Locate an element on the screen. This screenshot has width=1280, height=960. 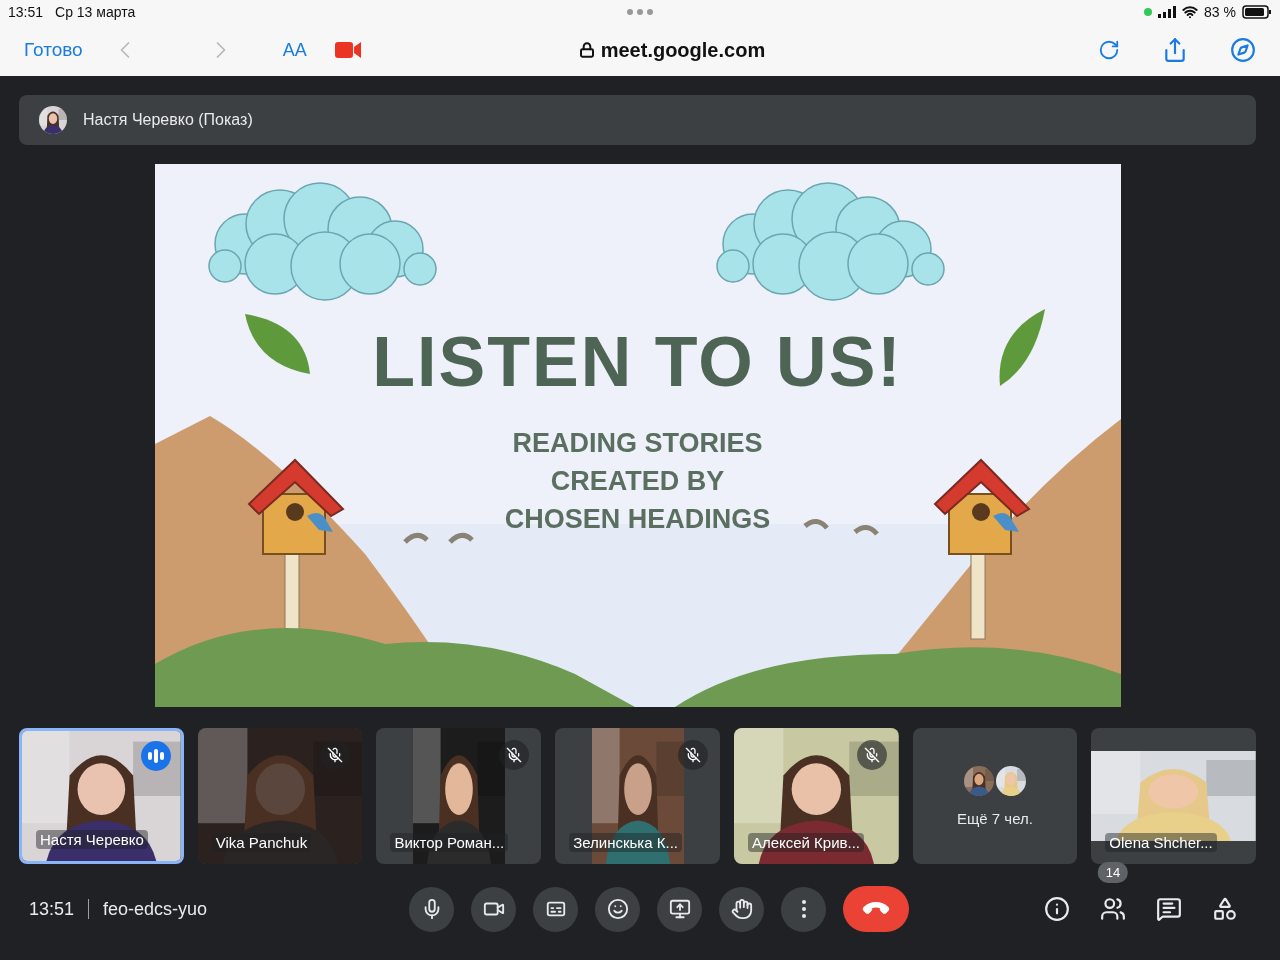
multitasking-dots-icon is located at coordinates (639, 12).